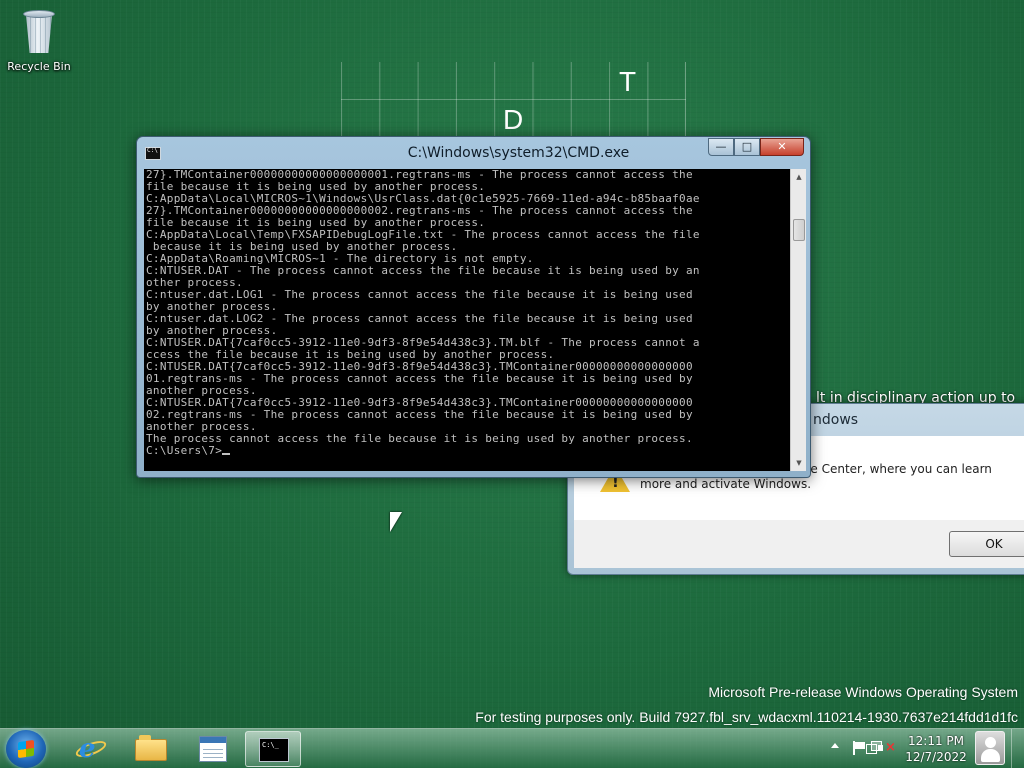 The image size is (1024, 768). I want to click on text-cursor, so click(226, 454).